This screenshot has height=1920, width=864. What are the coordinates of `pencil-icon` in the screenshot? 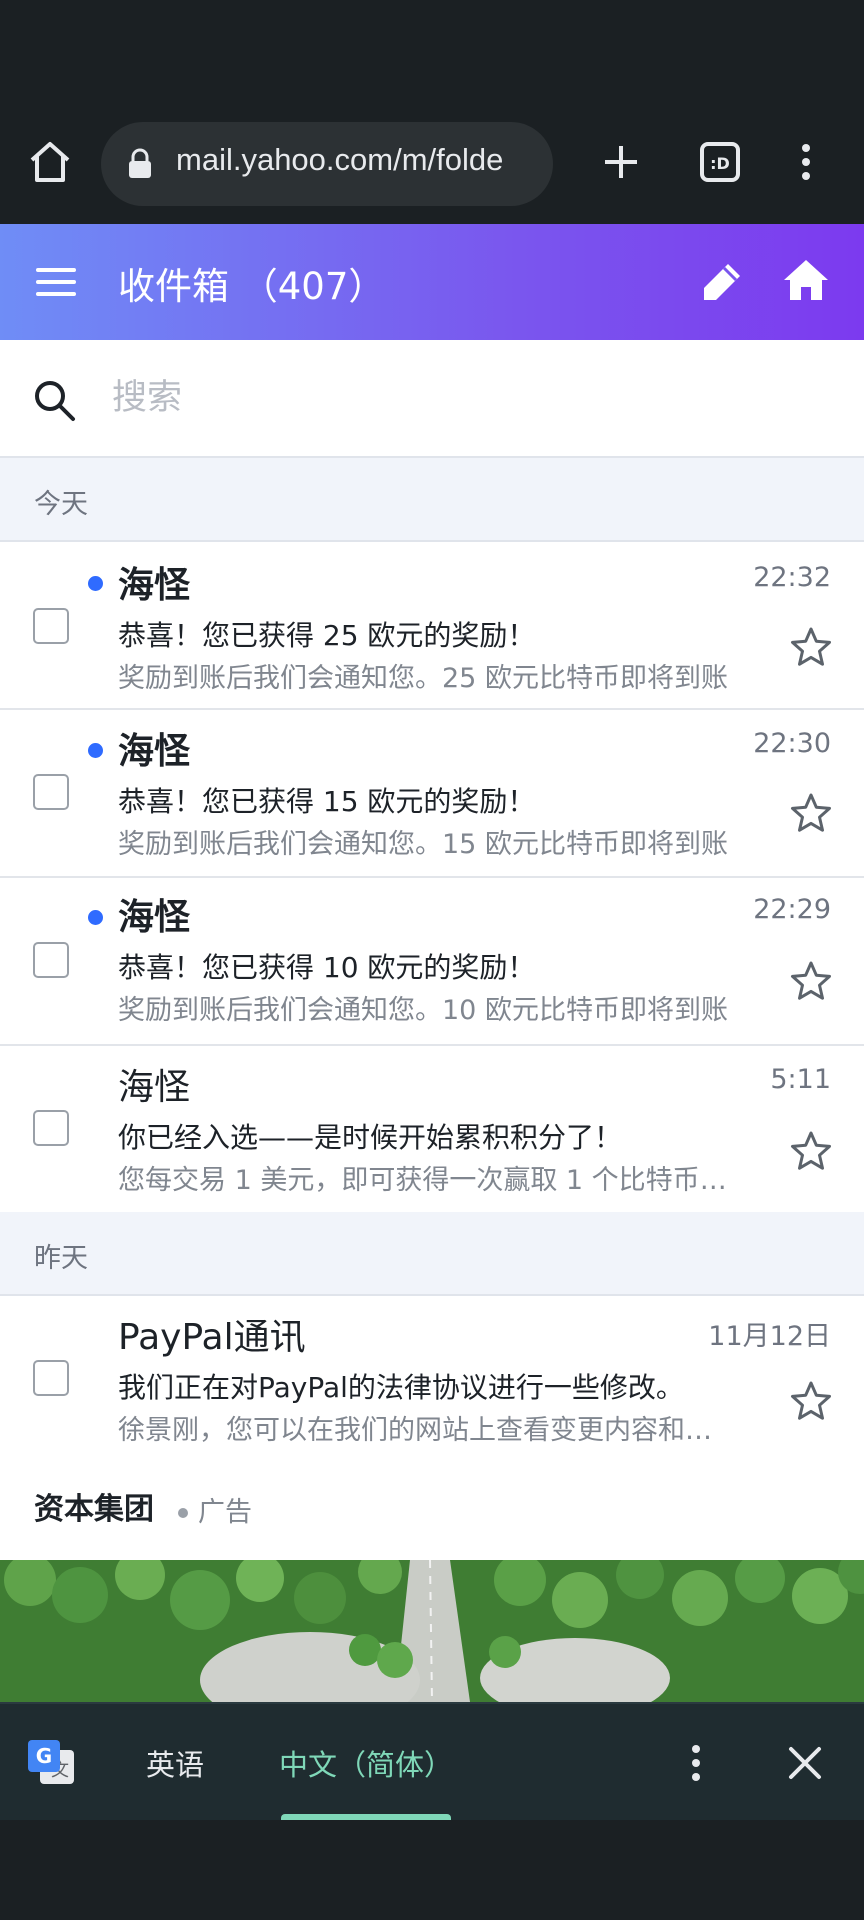 It's located at (722, 282).